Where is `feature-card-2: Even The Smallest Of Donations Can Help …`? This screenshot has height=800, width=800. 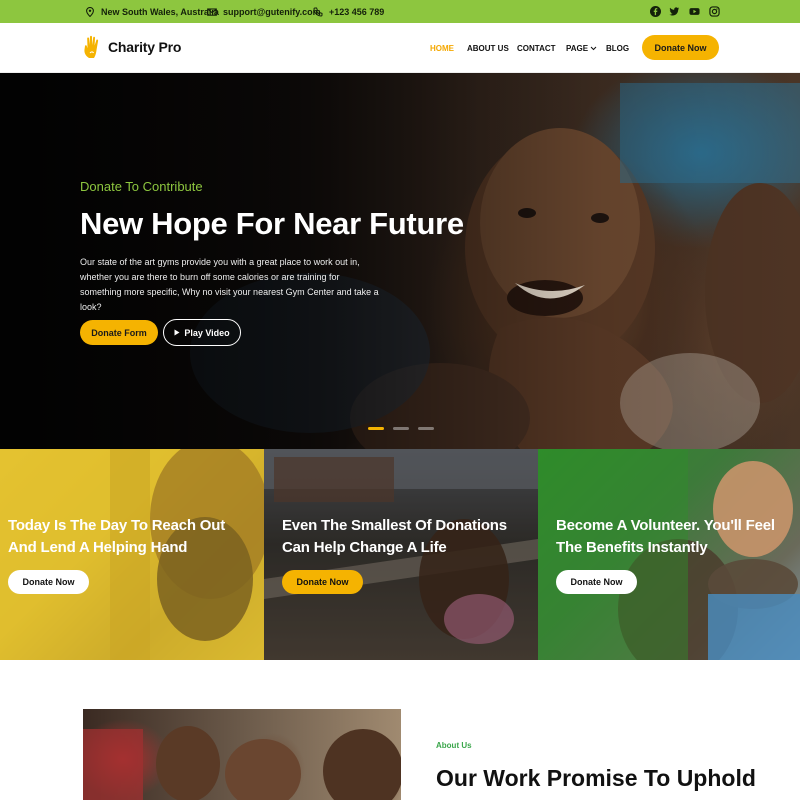
feature-card-2: Even The Smallest Of Donations Can Help … is located at coordinates (401, 554).